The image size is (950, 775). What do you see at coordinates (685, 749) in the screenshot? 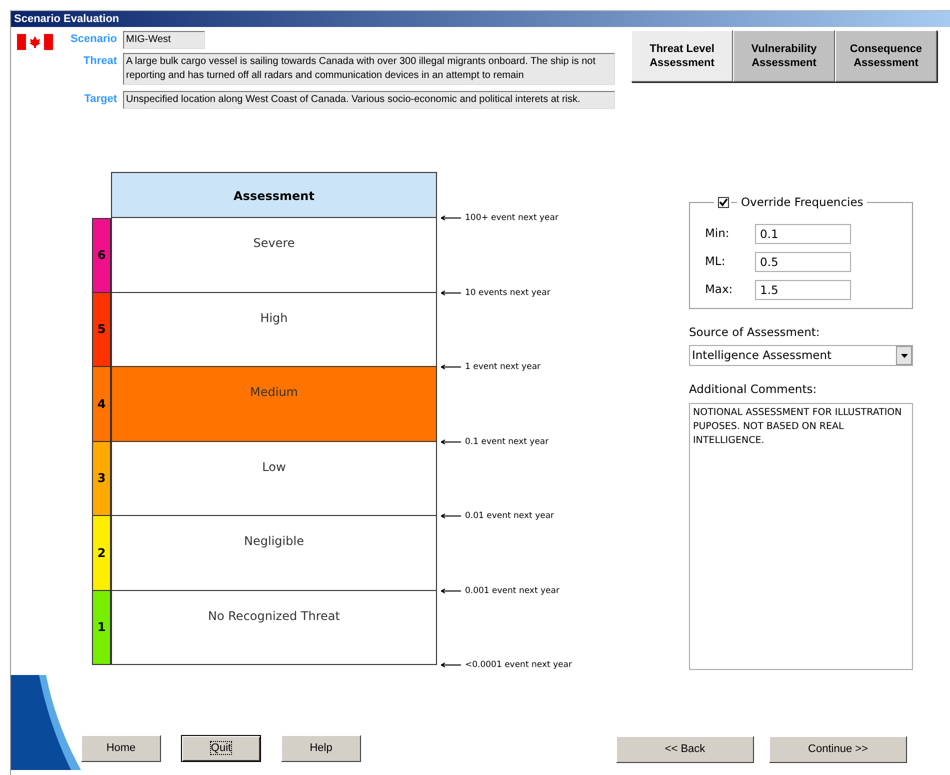
I see `button: << Back` at bounding box center [685, 749].